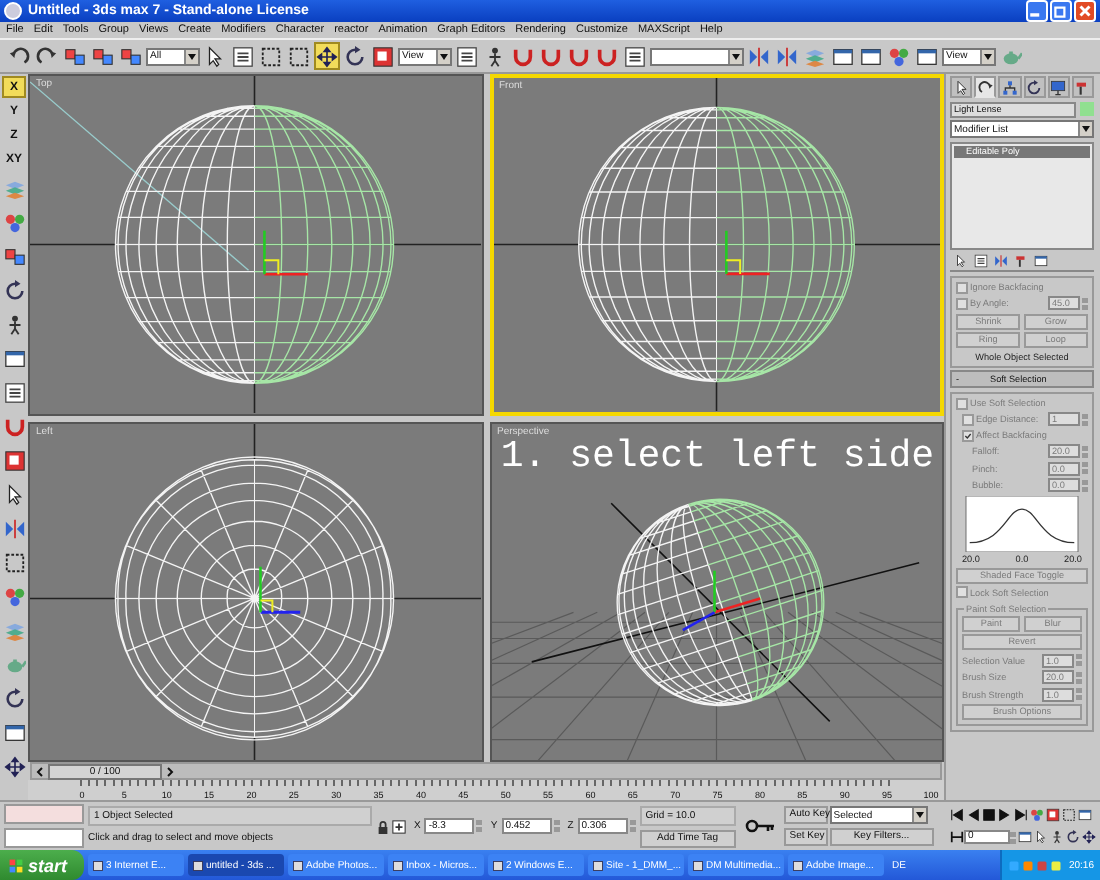 The width and height of the screenshot is (1100, 880). Describe the element at coordinates (495, 56) in the screenshot. I see `figure-icon` at that location.